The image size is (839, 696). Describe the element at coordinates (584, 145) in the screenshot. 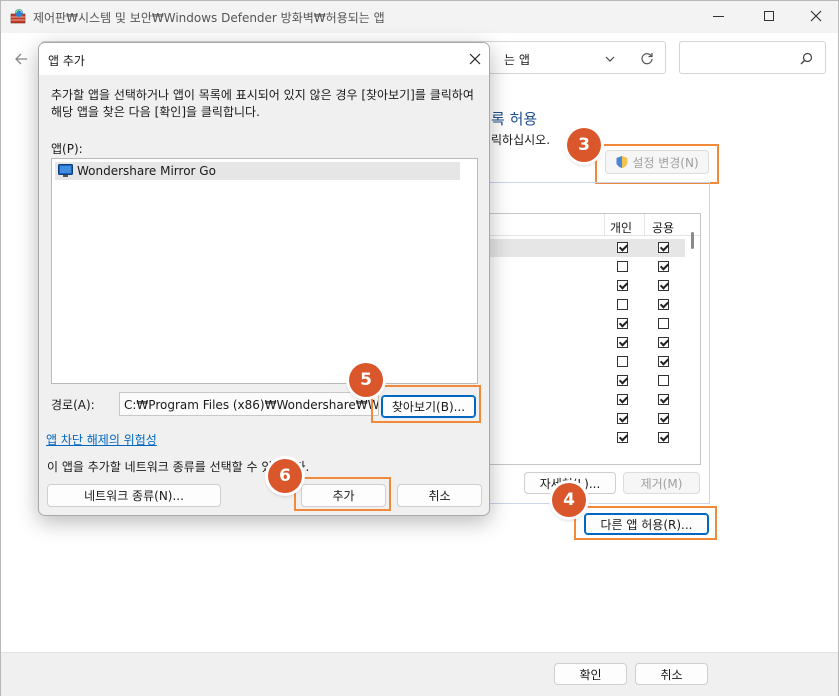

I see `step-badge-3: 3` at that location.